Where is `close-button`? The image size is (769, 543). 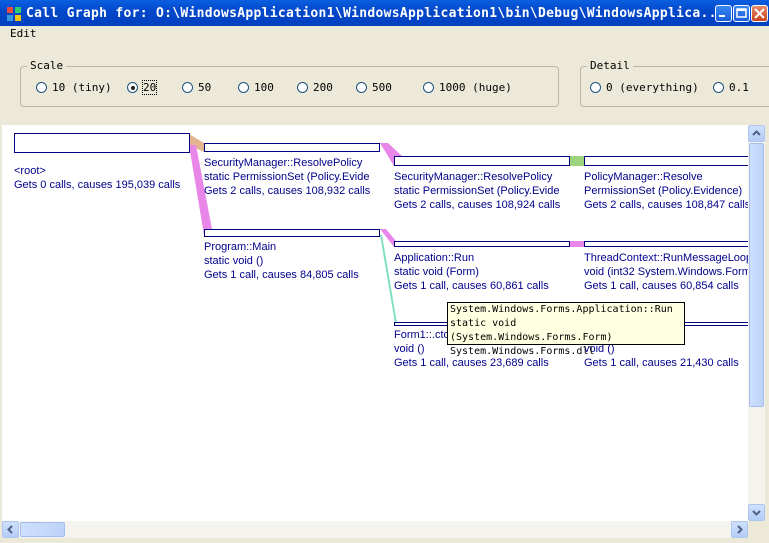
close-button is located at coordinates (759, 13).